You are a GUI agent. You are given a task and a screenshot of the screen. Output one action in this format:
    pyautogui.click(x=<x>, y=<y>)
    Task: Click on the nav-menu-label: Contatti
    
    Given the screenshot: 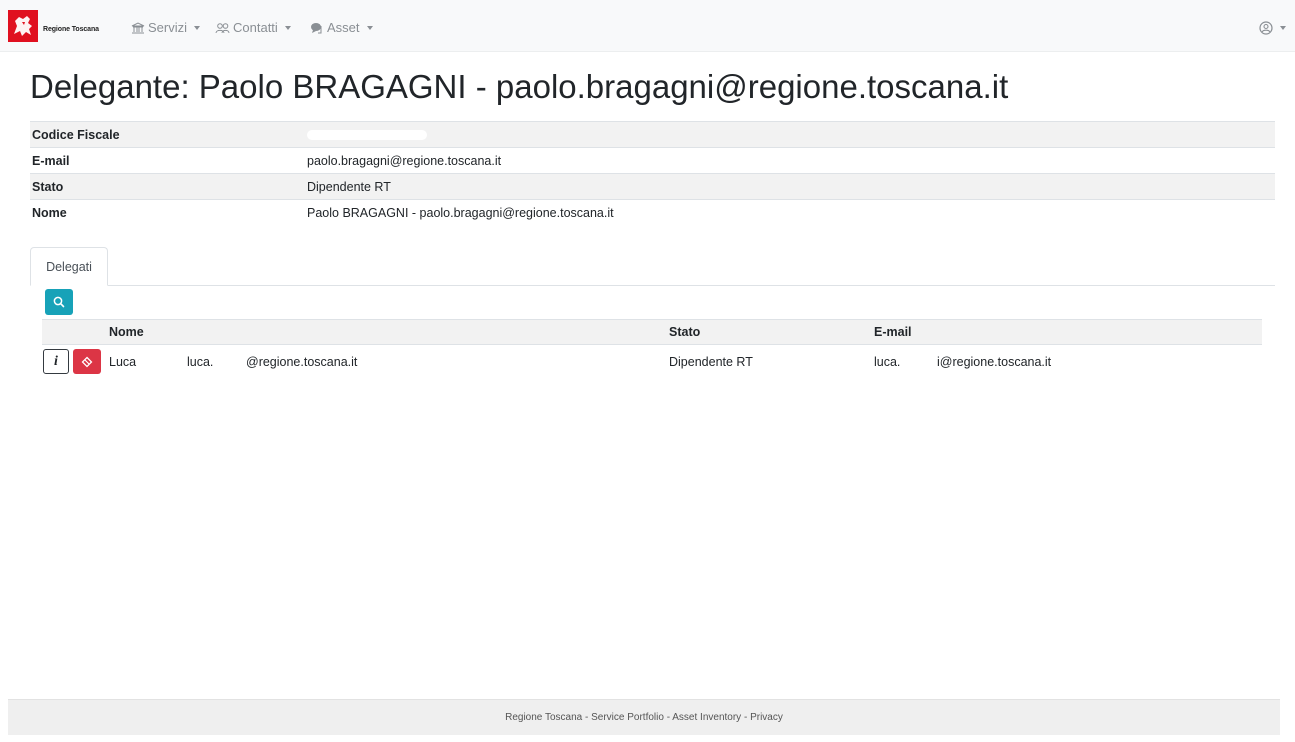 What is the action you would take?
    pyautogui.click(x=255, y=27)
    